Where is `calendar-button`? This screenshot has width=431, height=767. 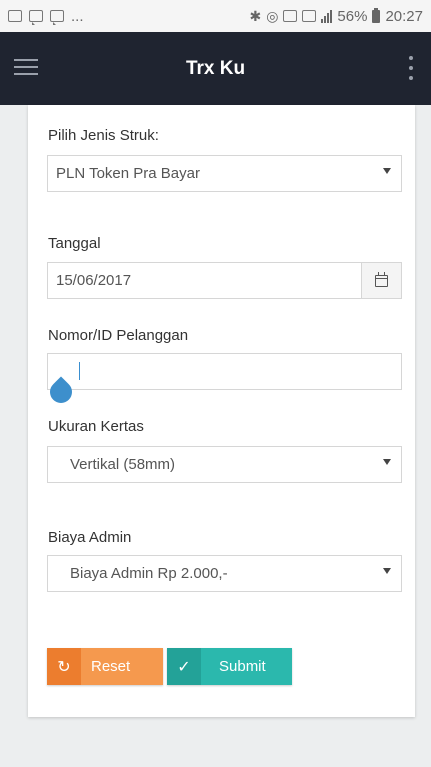
calendar-button is located at coordinates (381, 280).